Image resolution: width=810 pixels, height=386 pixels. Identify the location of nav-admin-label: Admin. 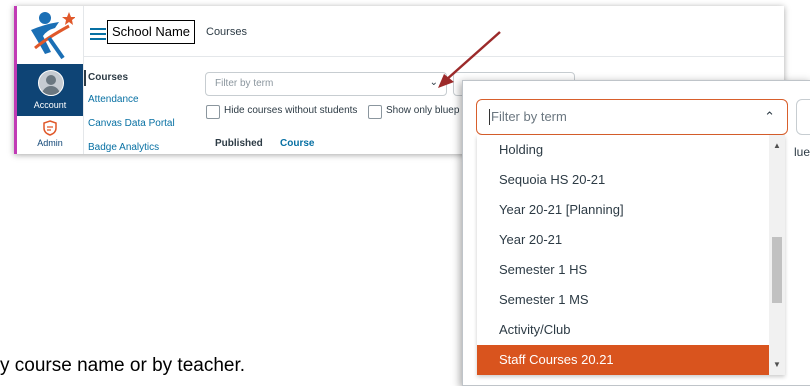
(50, 143).